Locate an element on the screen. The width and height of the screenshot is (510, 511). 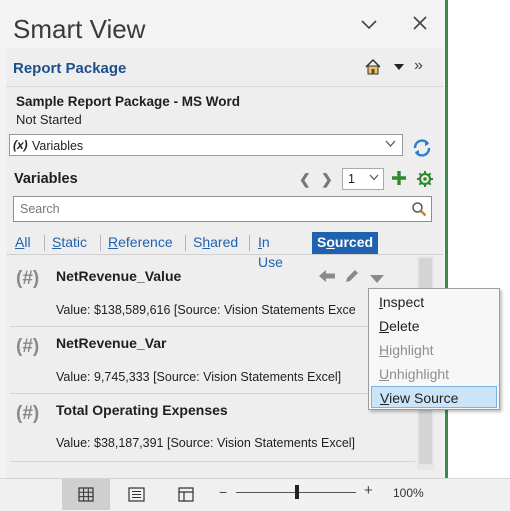
menu-item-delete: Delete is located at coordinates (434, 326).